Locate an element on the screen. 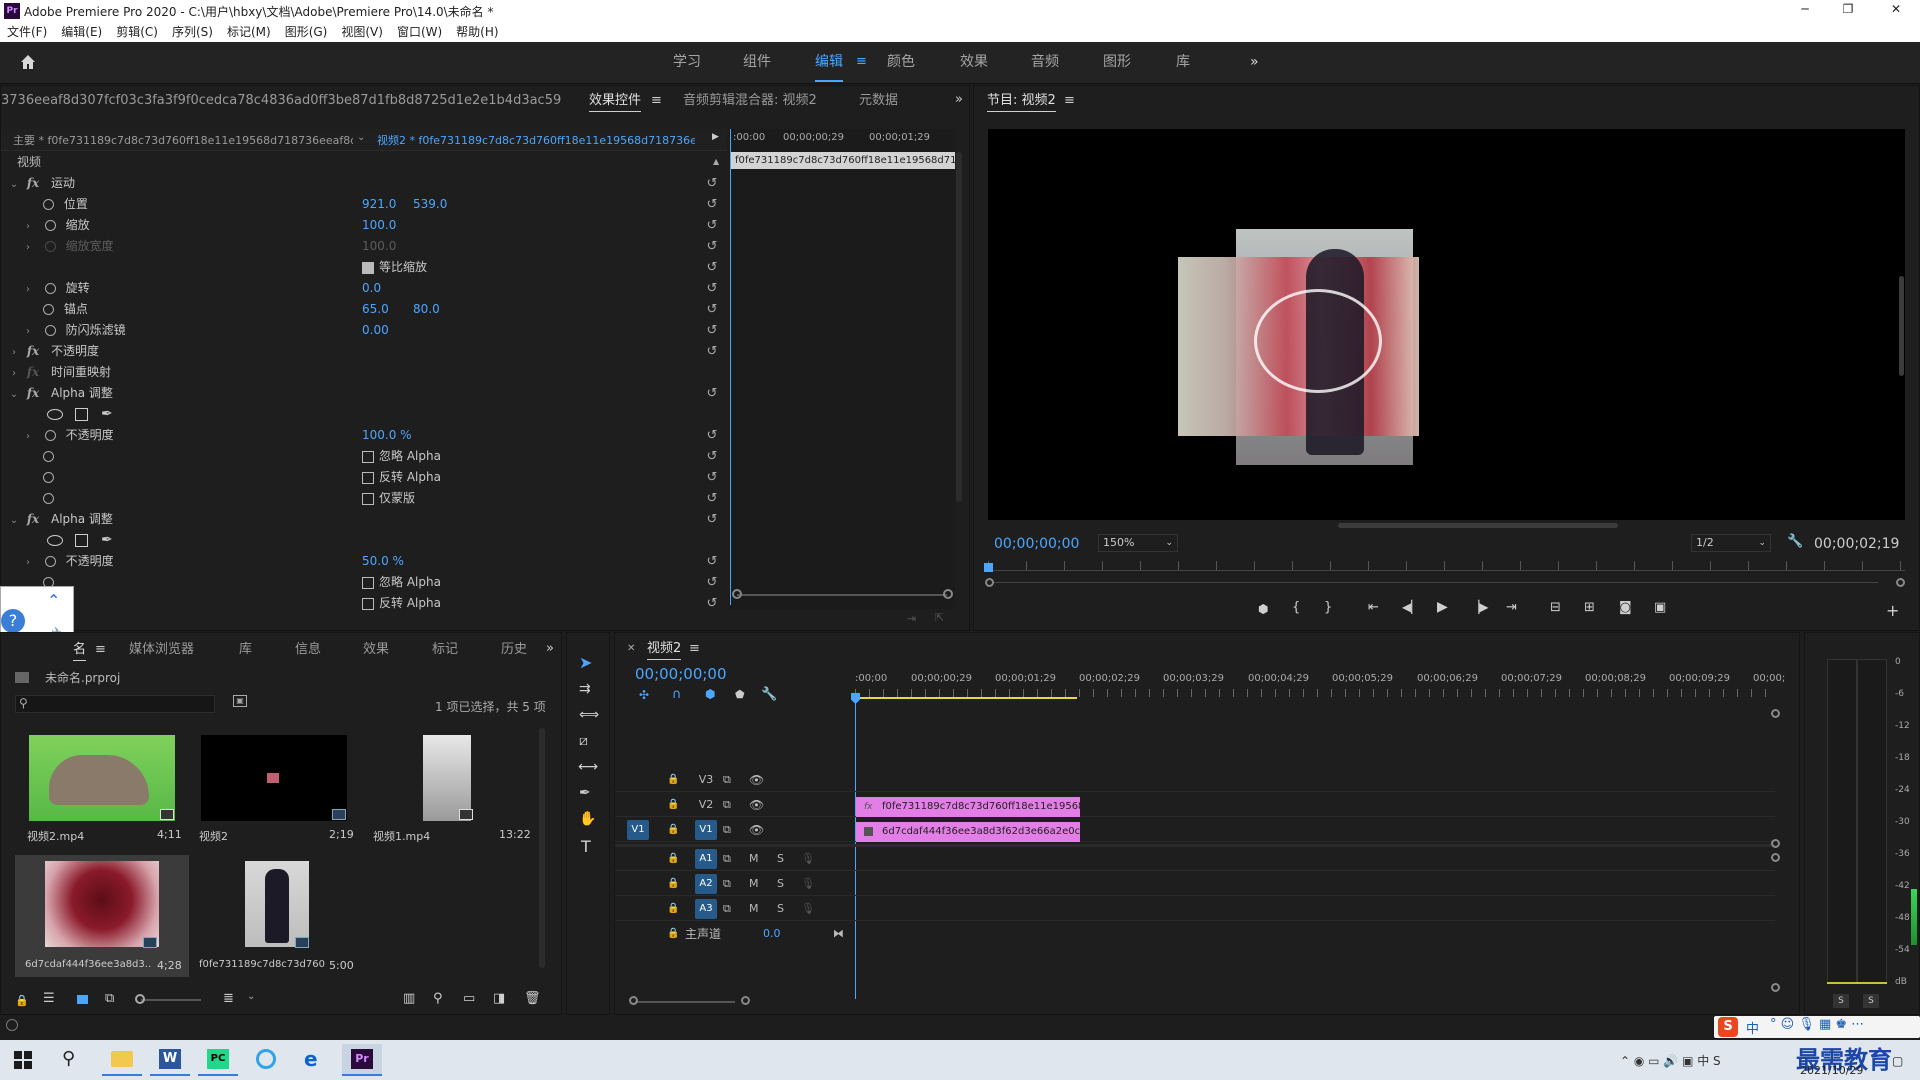  horizontal-scroll-handle is located at coordinates (745, 1000).